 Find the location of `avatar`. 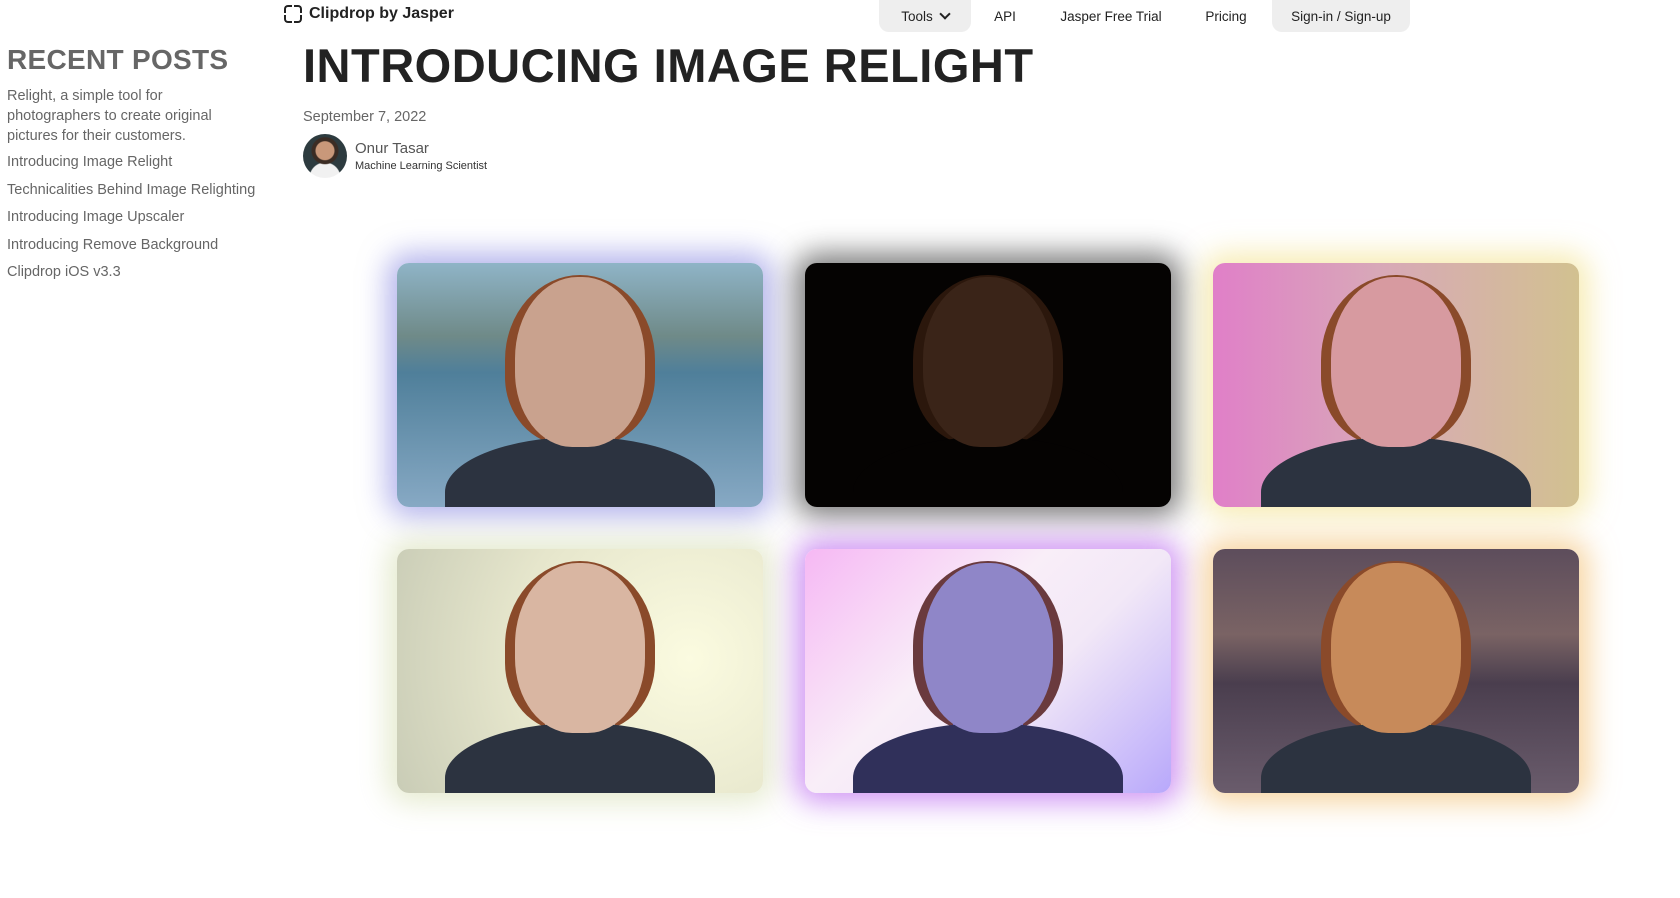

avatar is located at coordinates (325, 156).